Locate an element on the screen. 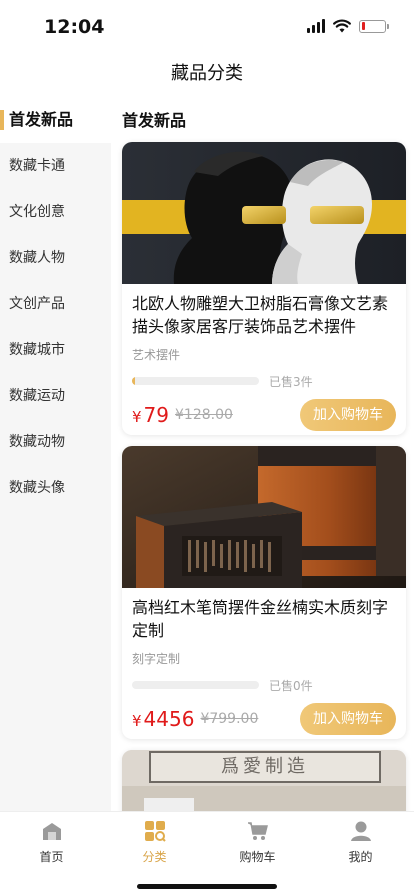 This screenshot has width=414, height=896. product-title: 北欧人物雕塑大卫树脂石膏像文艺素描头像家居客厅装饰品艺术摆件 is located at coordinates (260, 315).